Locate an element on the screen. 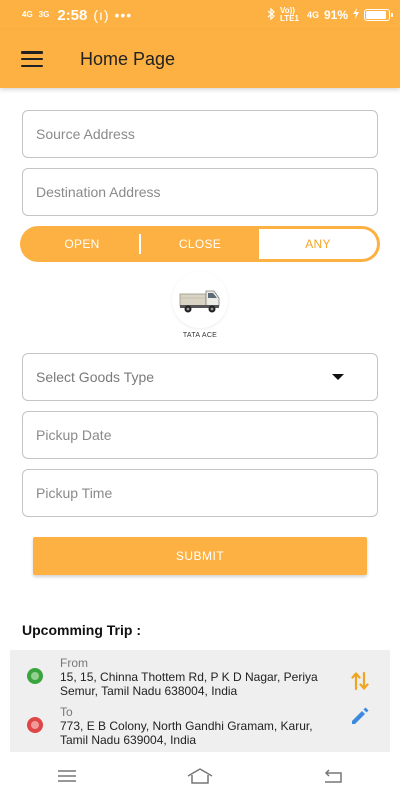  app-bar: Home Page is located at coordinates (200, 59).